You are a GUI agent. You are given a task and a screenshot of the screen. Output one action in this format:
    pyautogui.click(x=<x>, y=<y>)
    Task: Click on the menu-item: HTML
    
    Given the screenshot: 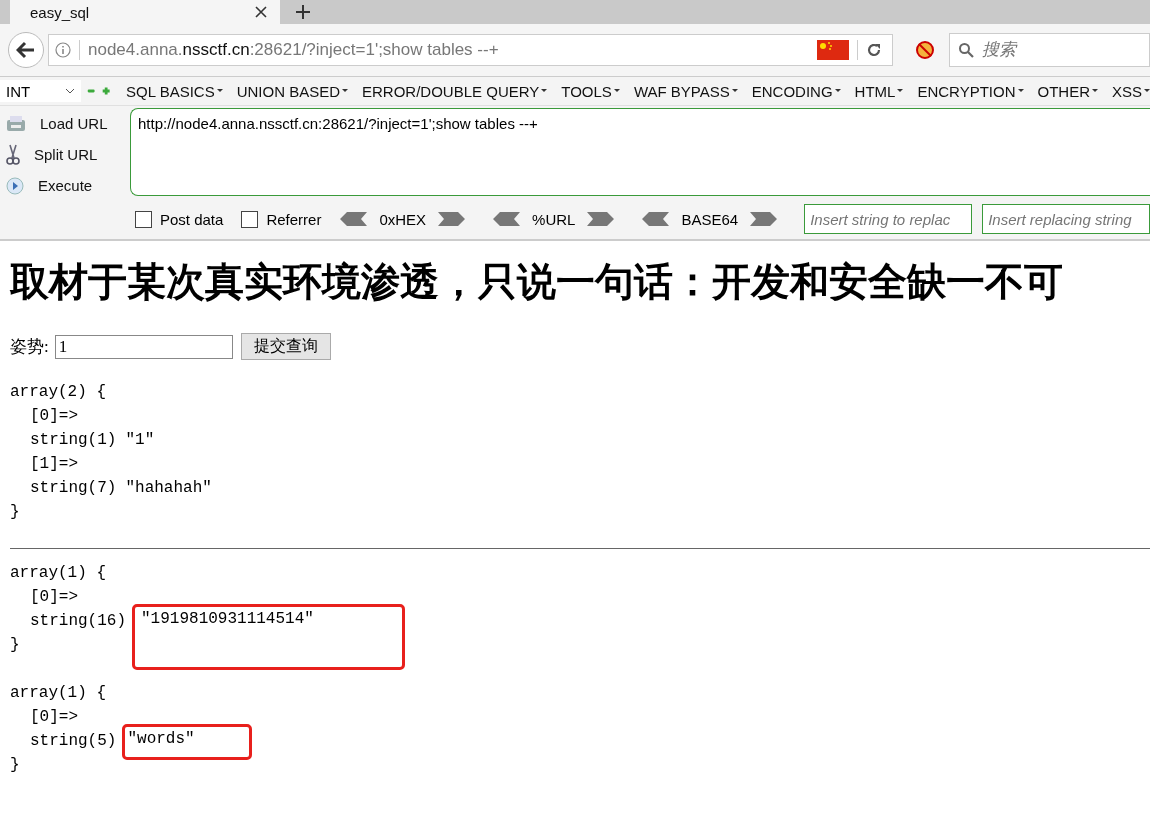 What is the action you would take?
    pyautogui.click(x=879, y=91)
    